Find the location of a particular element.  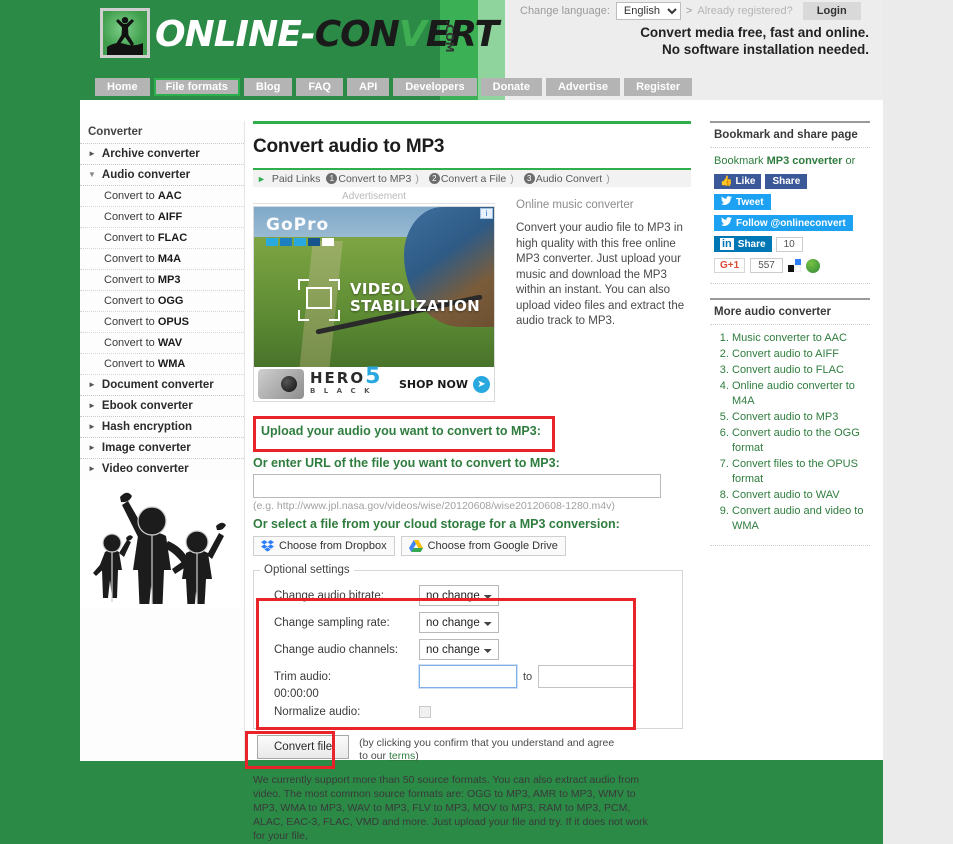

stumbleupon-icon is located at coordinates (812, 265).